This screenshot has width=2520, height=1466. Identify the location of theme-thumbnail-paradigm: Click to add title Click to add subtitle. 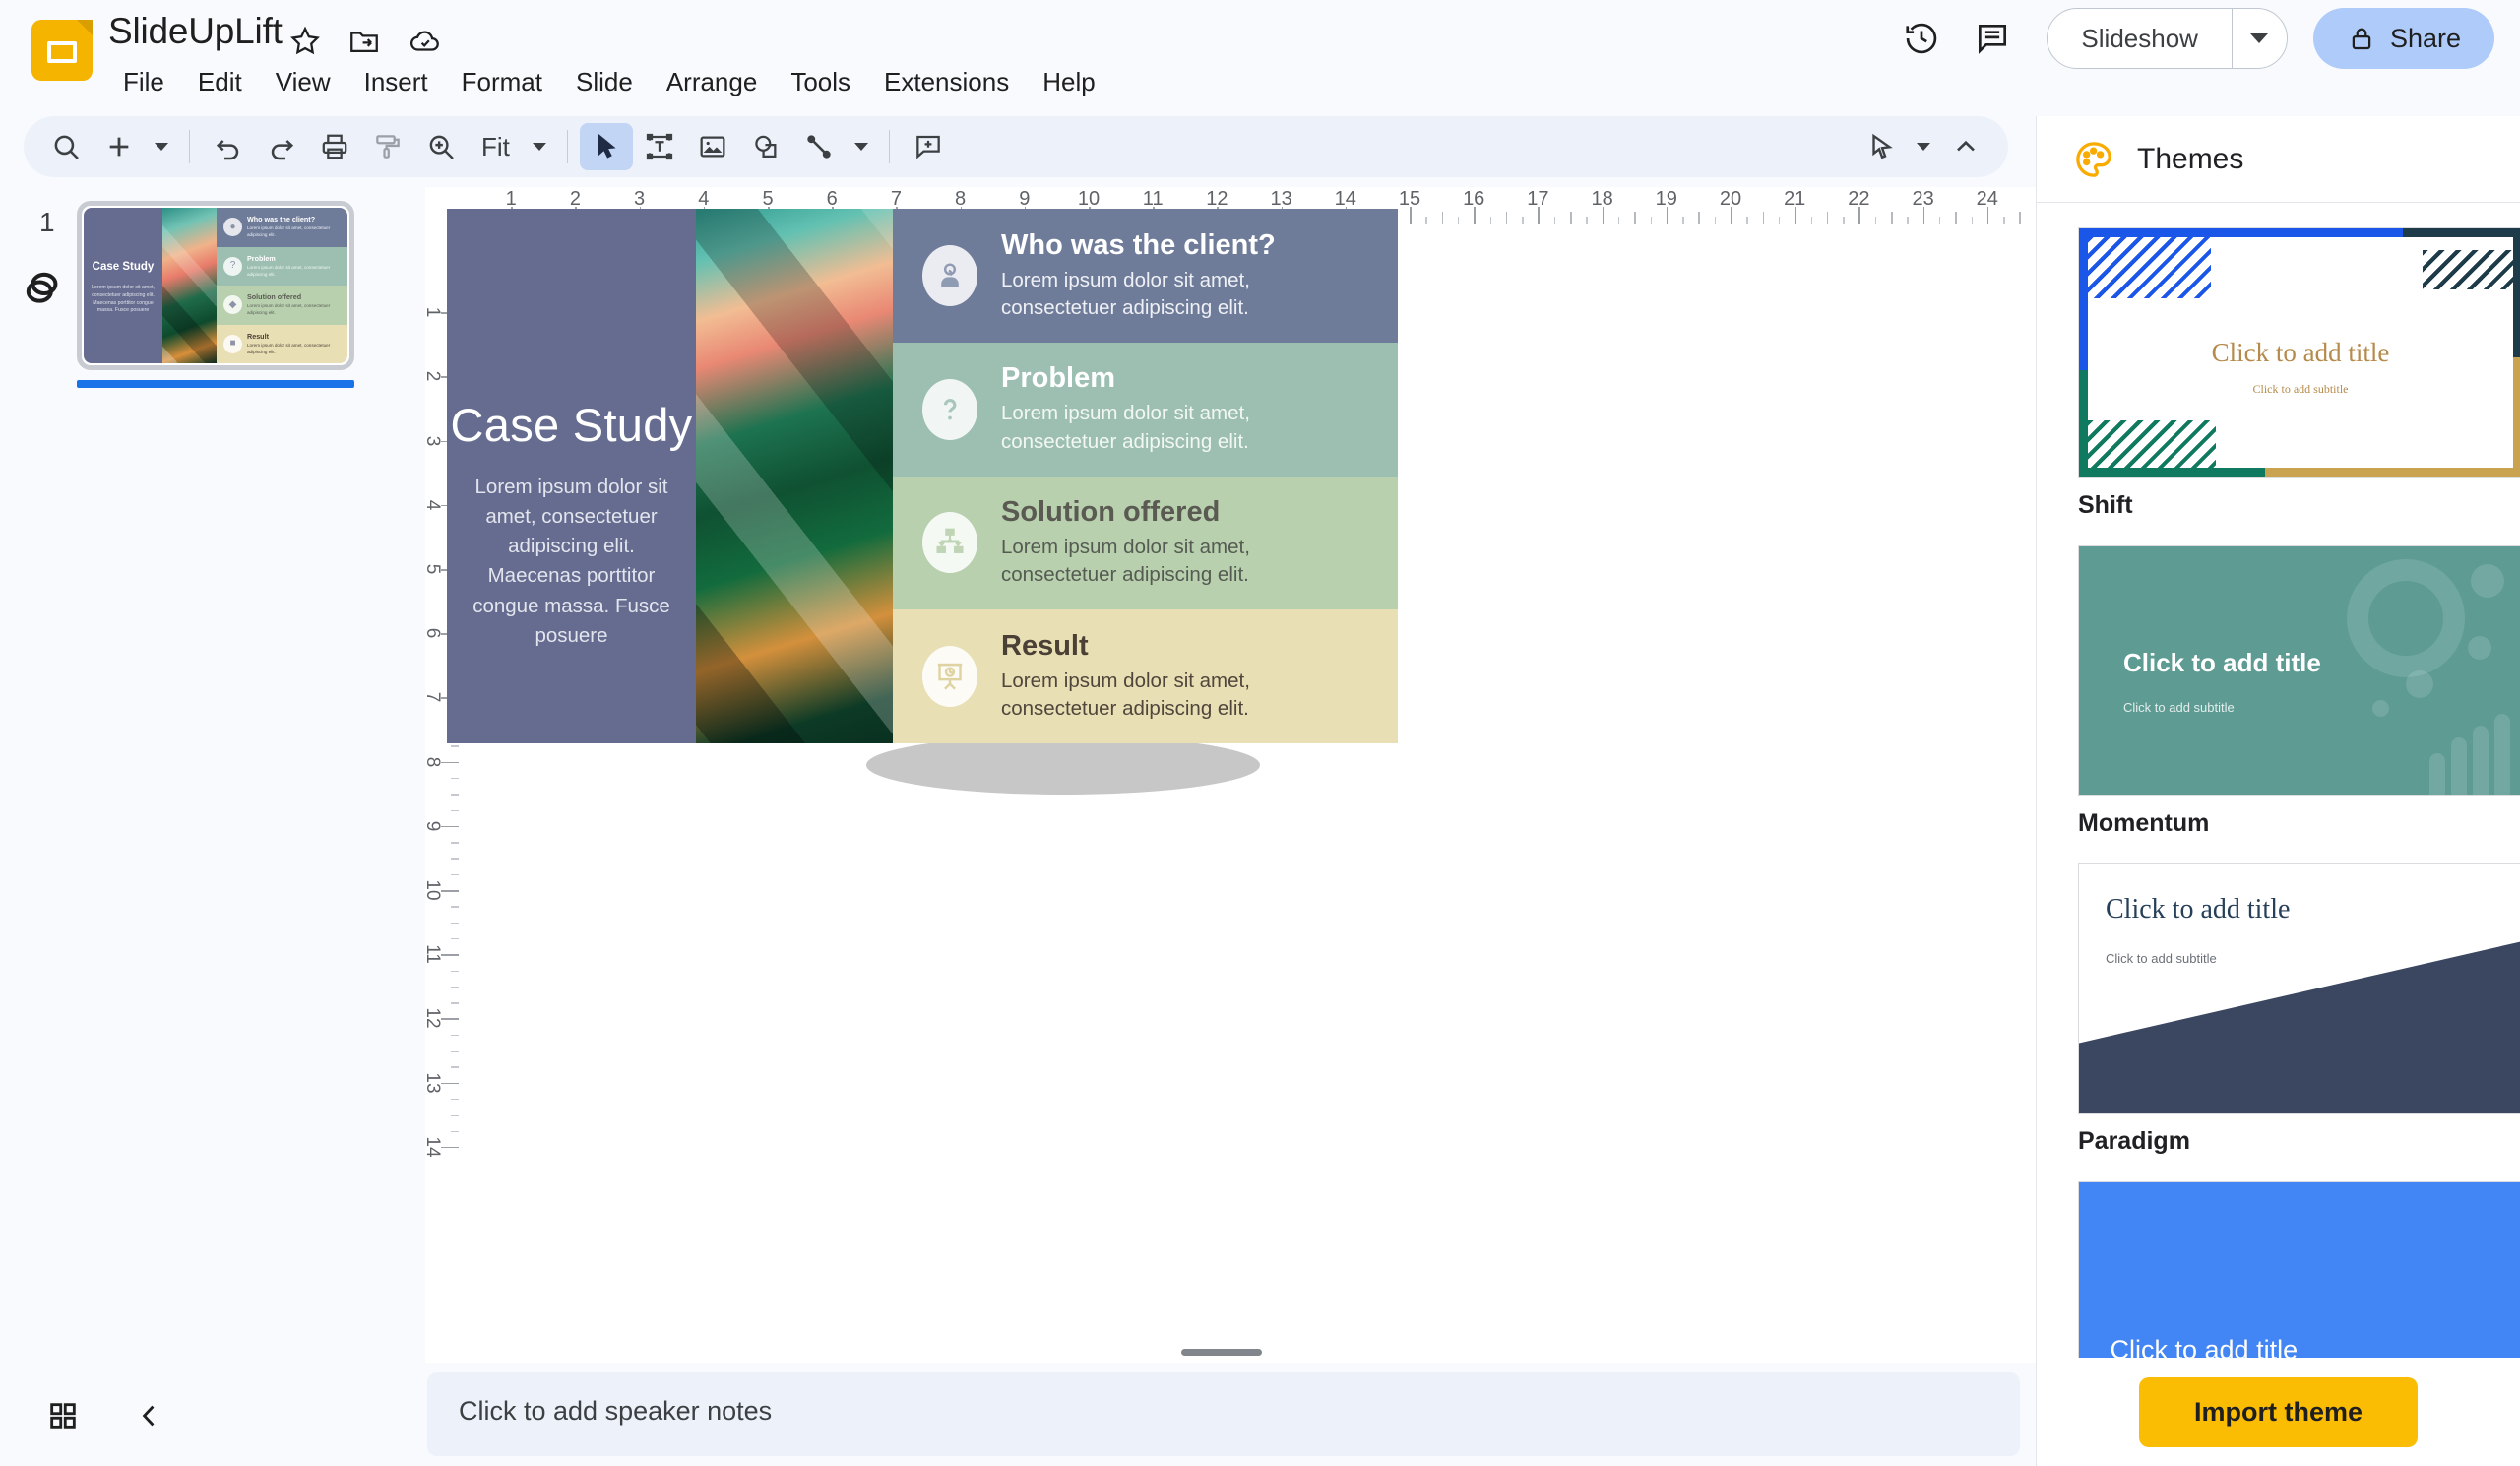
(2299, 989).